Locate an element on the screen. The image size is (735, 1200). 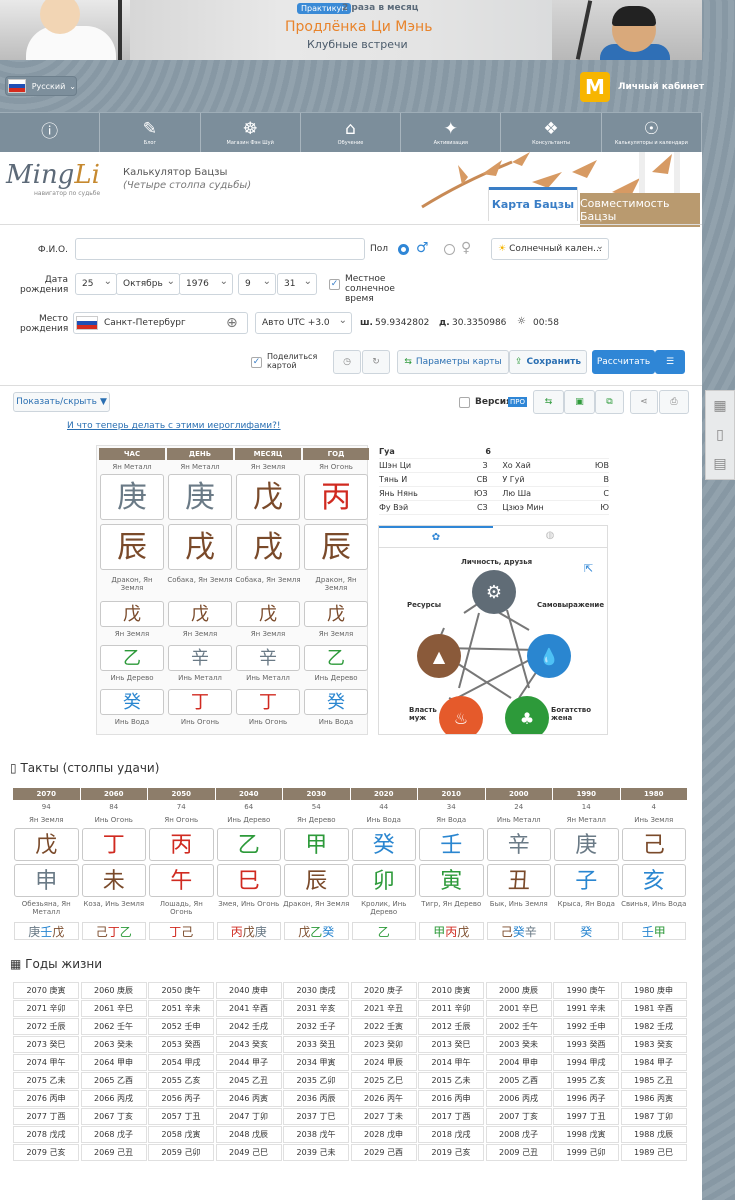
history-button: ◷ is located at coordinates (347, 362).